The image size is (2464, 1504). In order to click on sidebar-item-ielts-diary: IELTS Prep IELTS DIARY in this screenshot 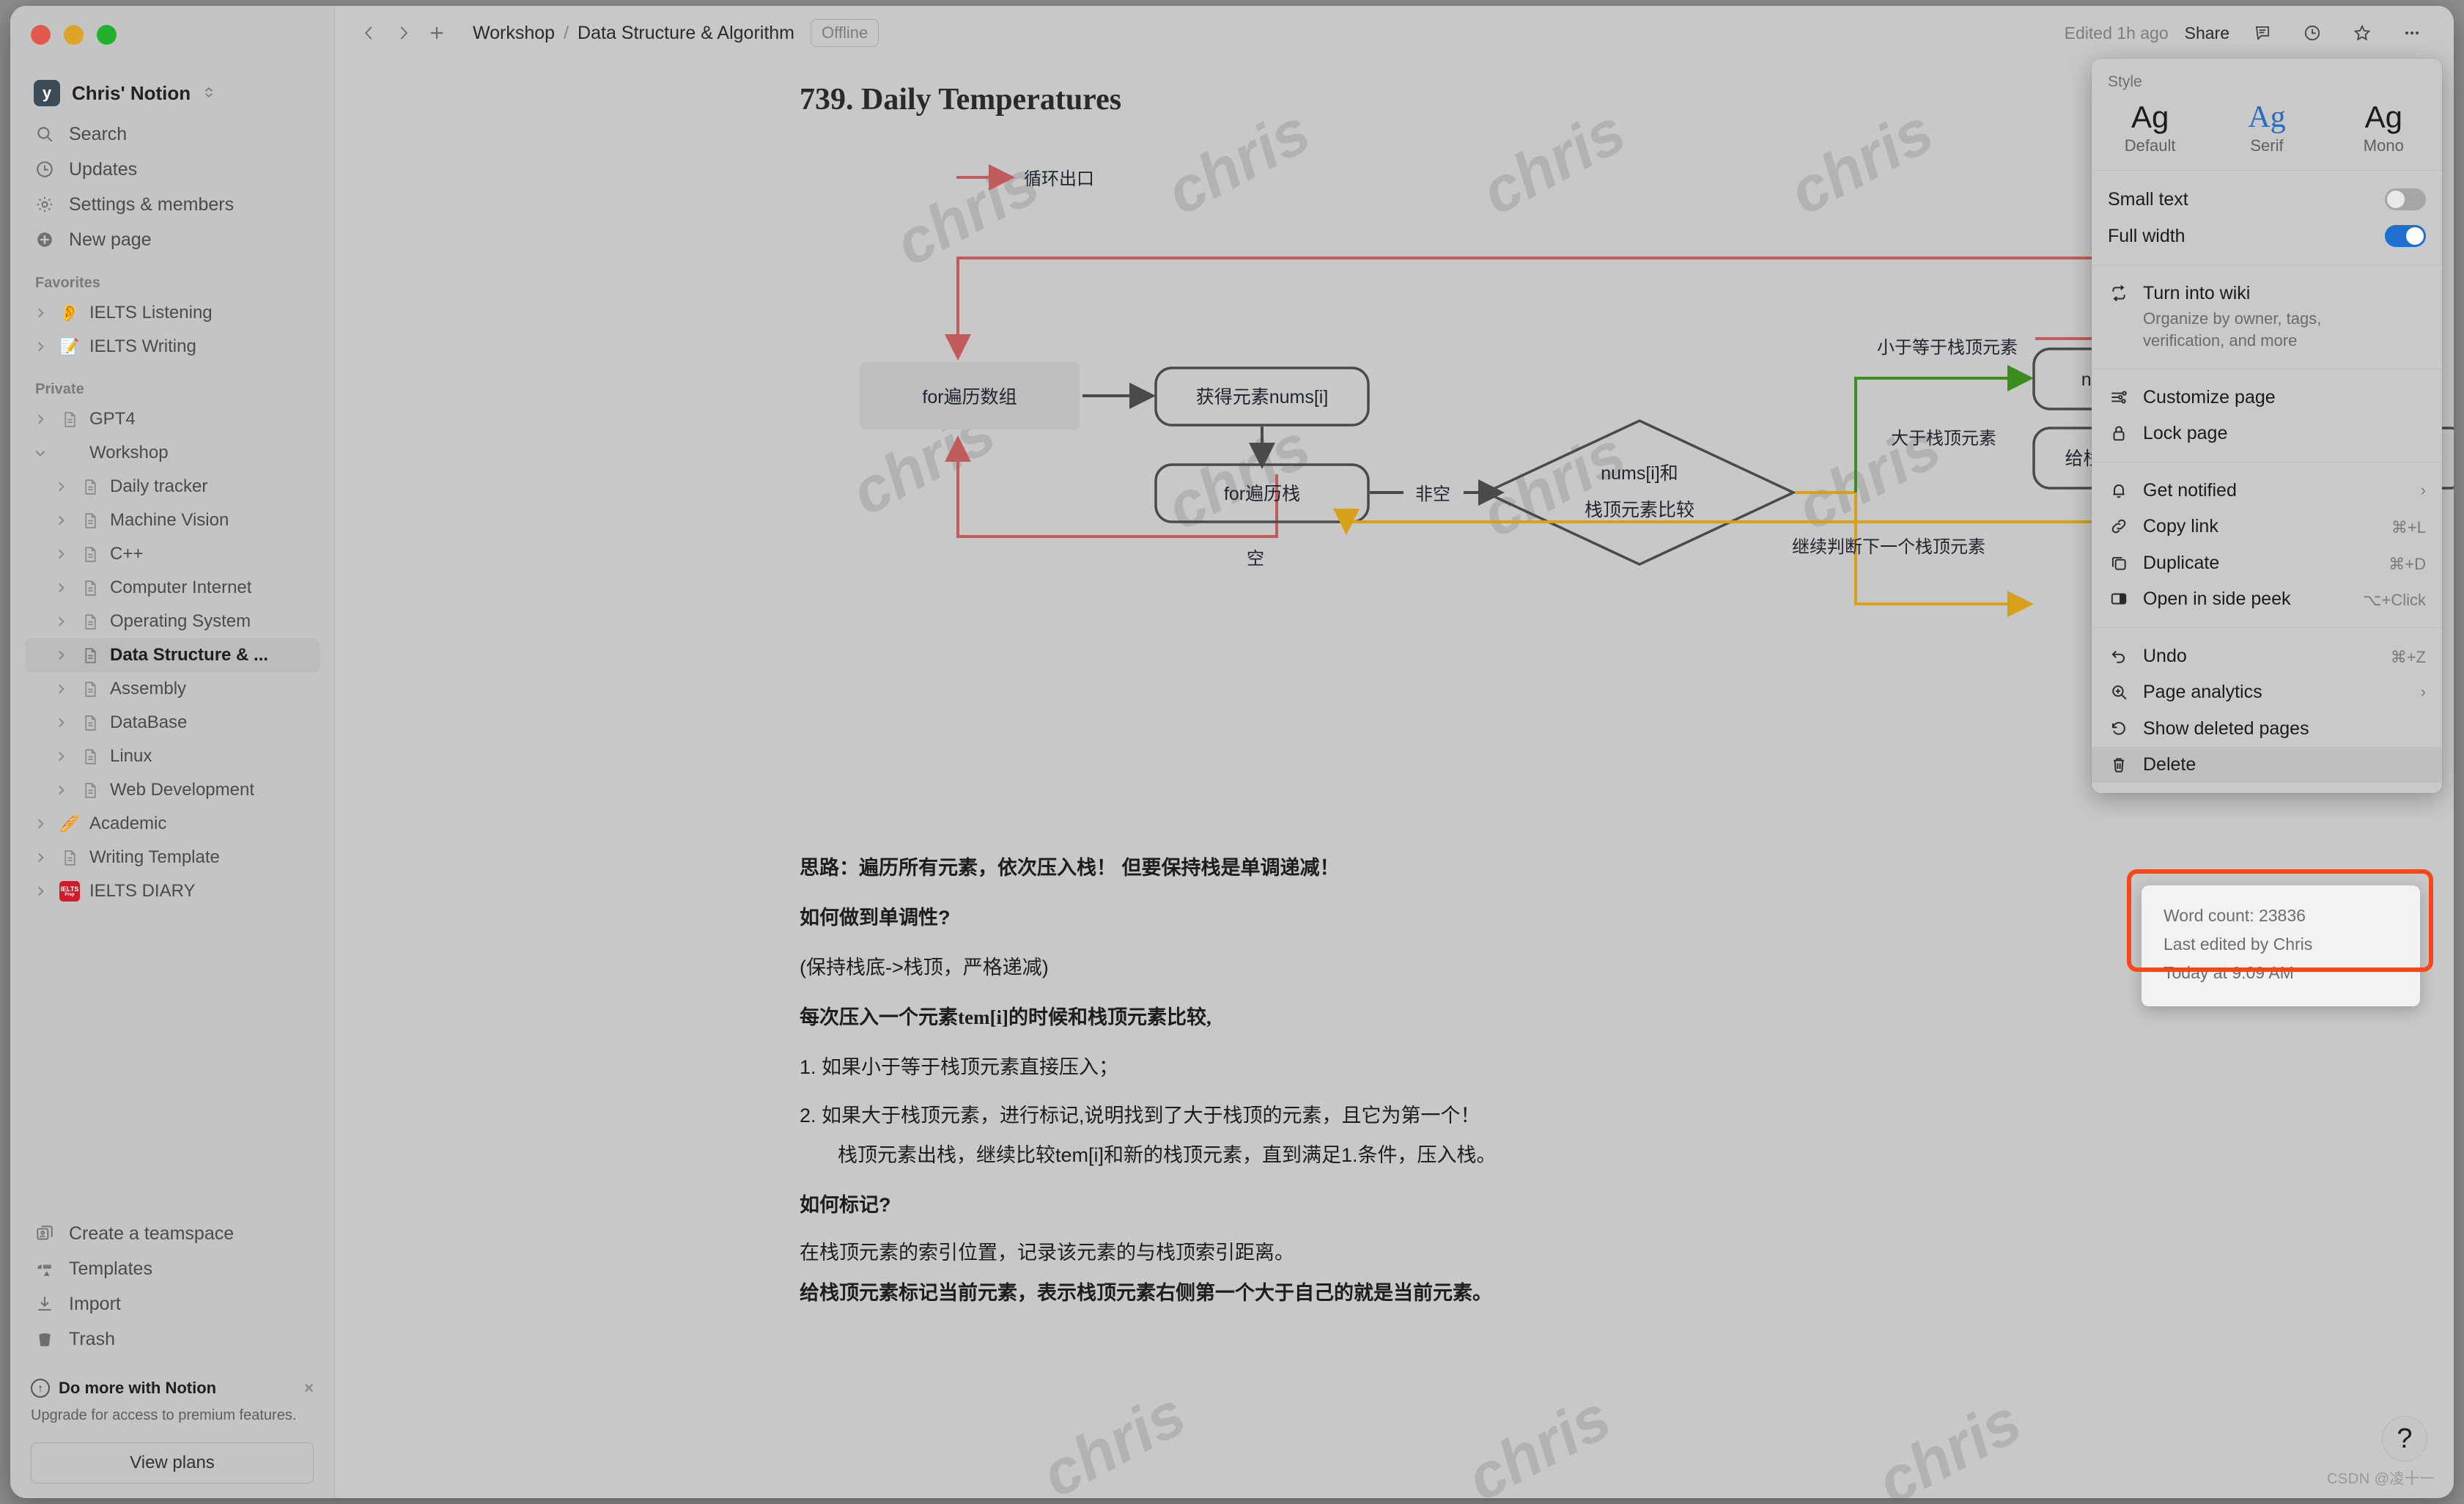, I will do `click(172, 891)`.